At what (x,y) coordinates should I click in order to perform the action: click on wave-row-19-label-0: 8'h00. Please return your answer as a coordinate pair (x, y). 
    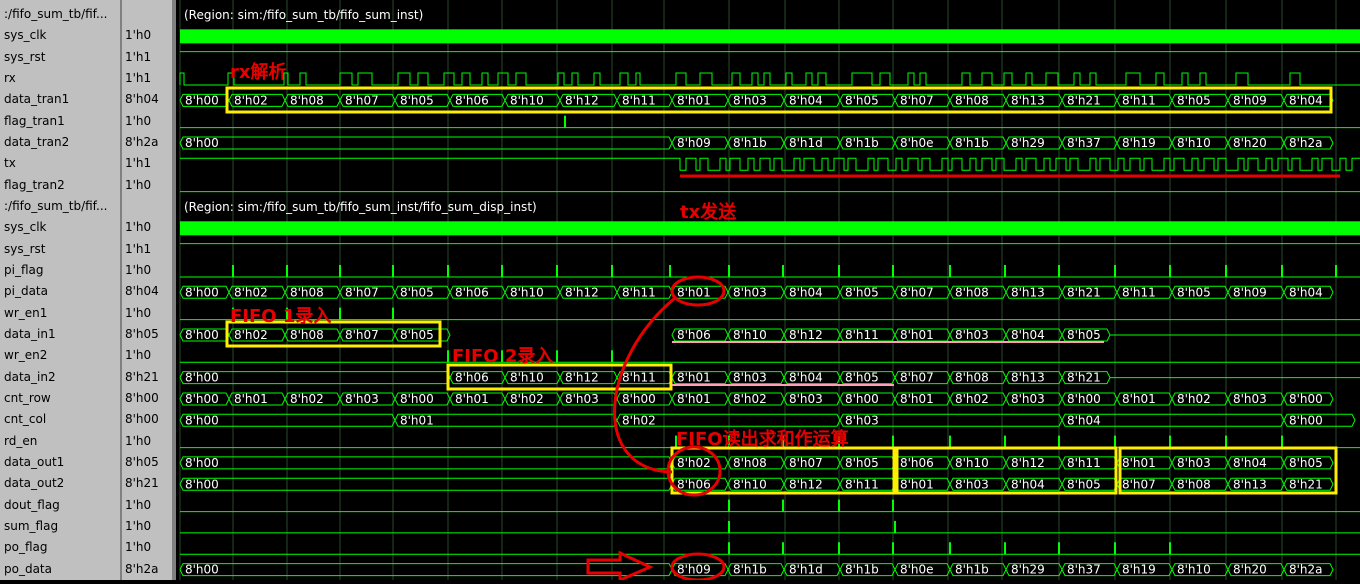
    Looking at the image, I should click on (202, 420).